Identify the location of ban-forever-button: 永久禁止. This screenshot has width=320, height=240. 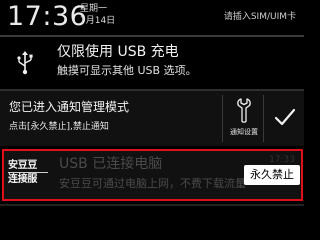
(272, 175).